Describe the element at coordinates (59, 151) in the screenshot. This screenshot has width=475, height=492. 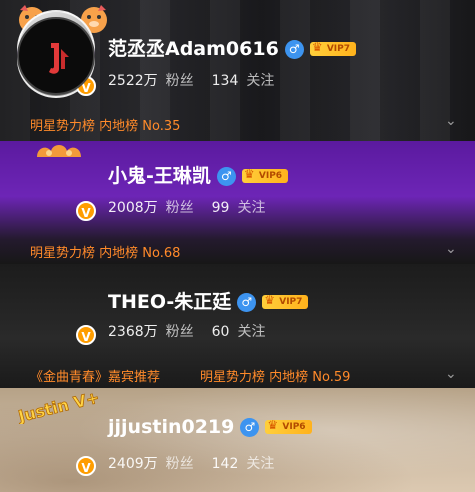
I see `cloud-headband-decoration-icon` at that location.